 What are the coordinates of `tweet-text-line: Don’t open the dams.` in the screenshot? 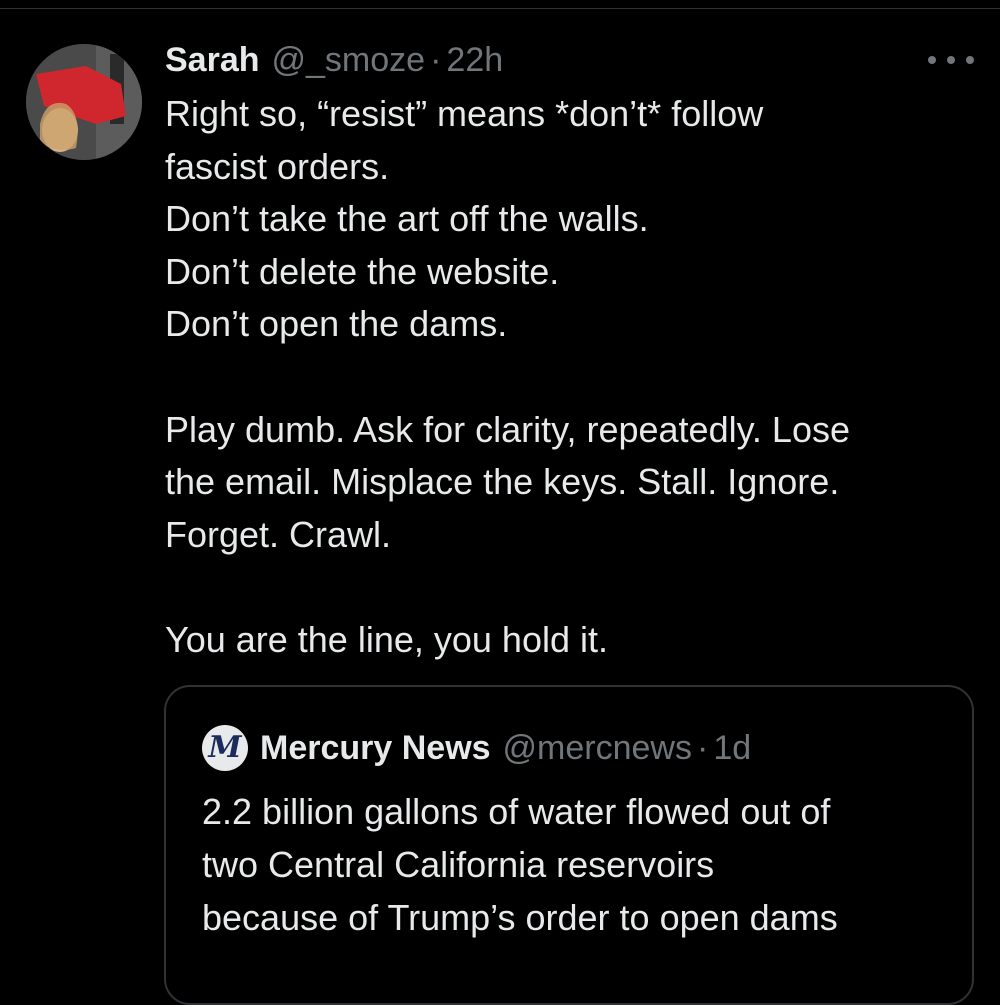 It's located at (336, 324).